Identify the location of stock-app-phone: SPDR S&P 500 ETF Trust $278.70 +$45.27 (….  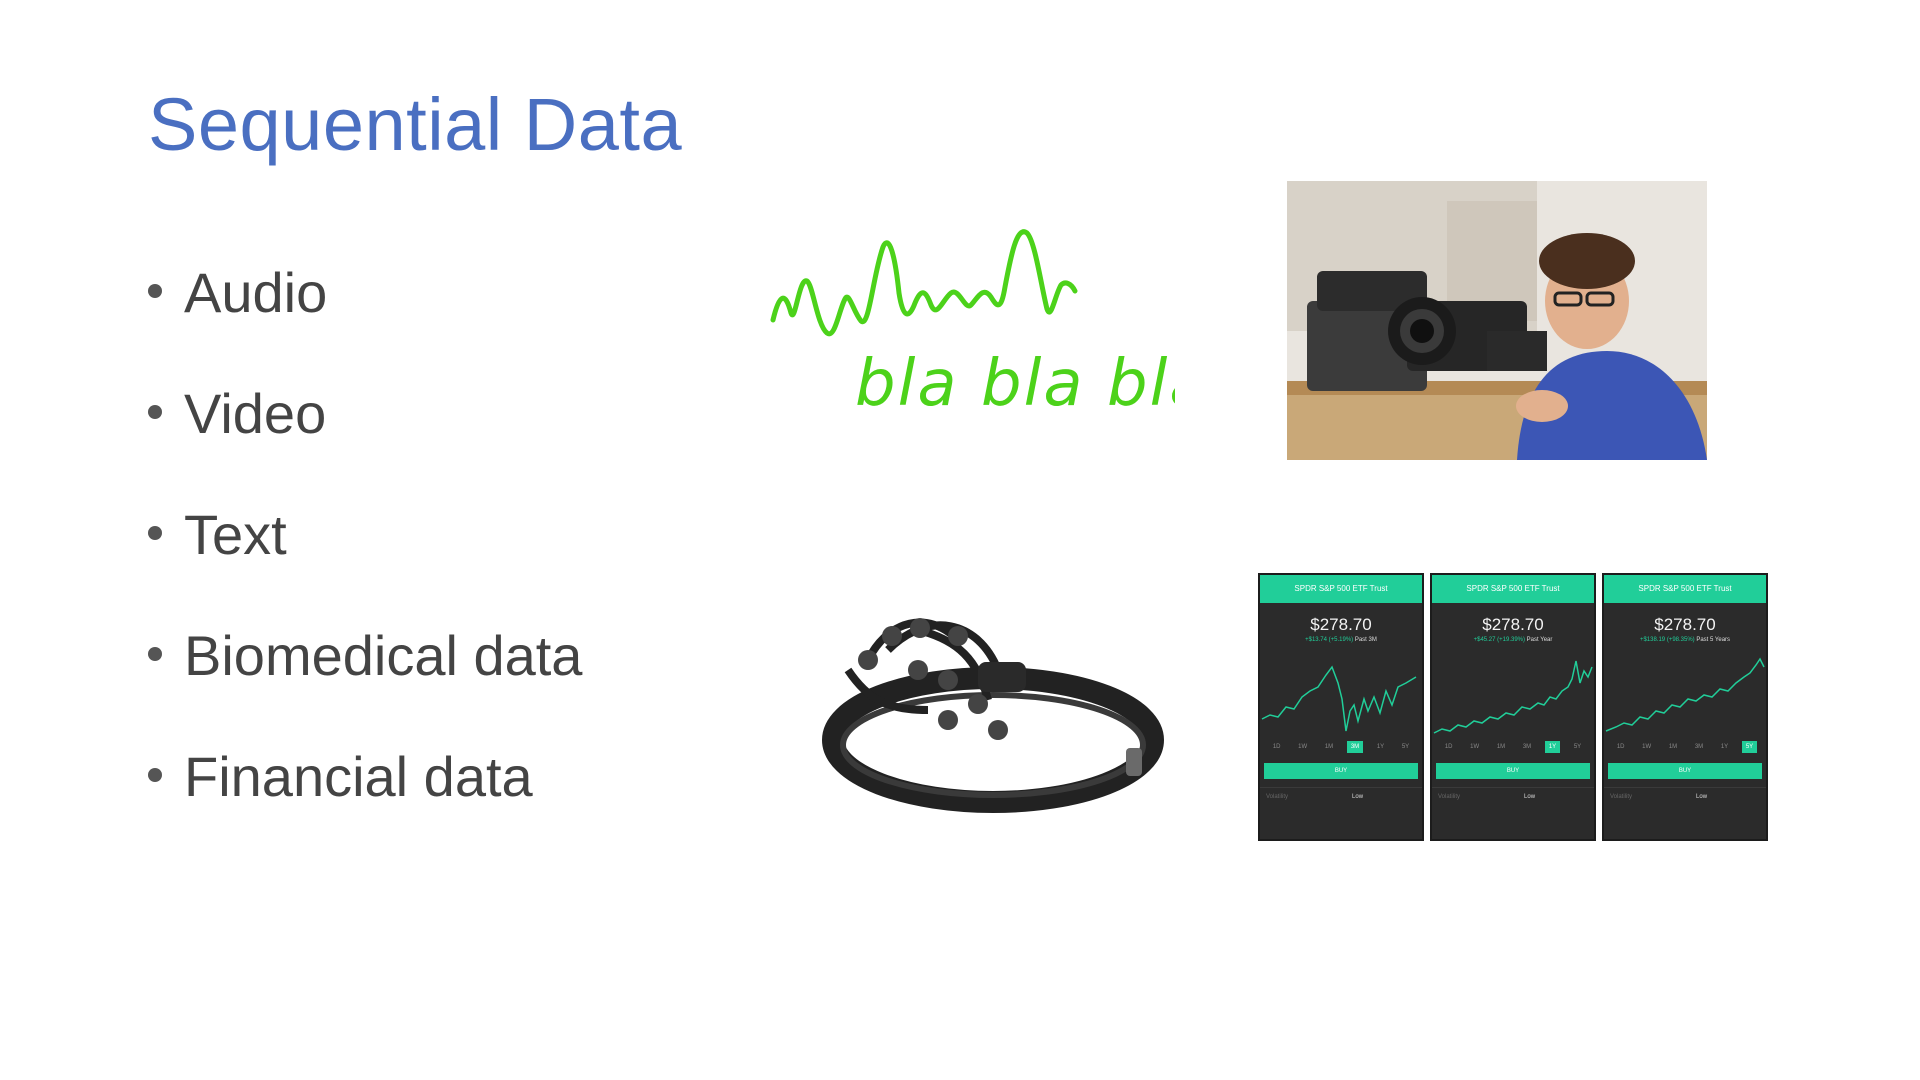
(1513, 707).